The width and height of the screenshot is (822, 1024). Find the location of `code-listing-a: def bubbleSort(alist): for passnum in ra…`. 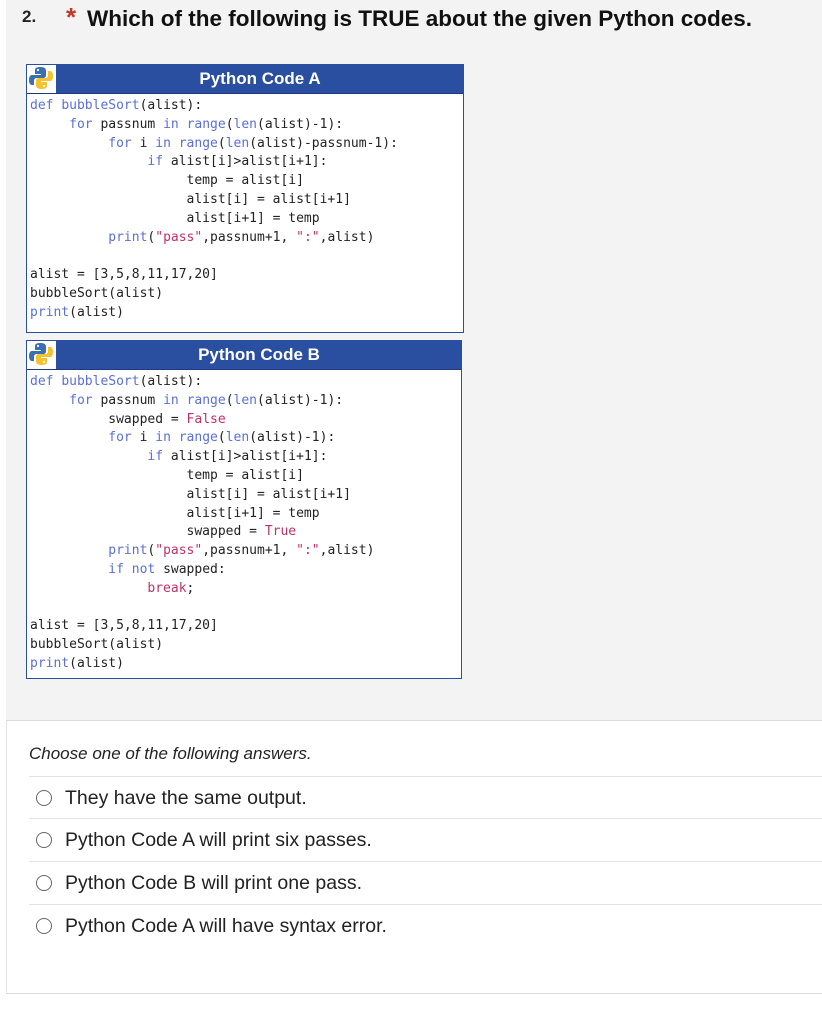

code-listing-a: def bubbleSort(alist): for passnum in ra… is located at coordinates (245, 208).